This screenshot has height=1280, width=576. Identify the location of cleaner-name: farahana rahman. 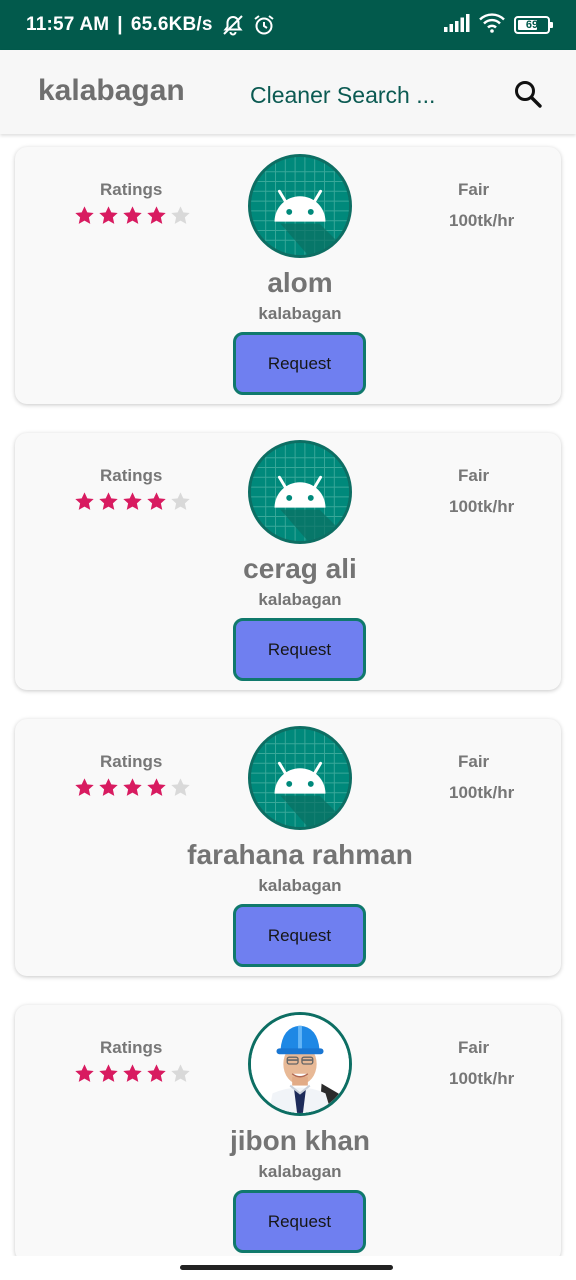
(300, 854).